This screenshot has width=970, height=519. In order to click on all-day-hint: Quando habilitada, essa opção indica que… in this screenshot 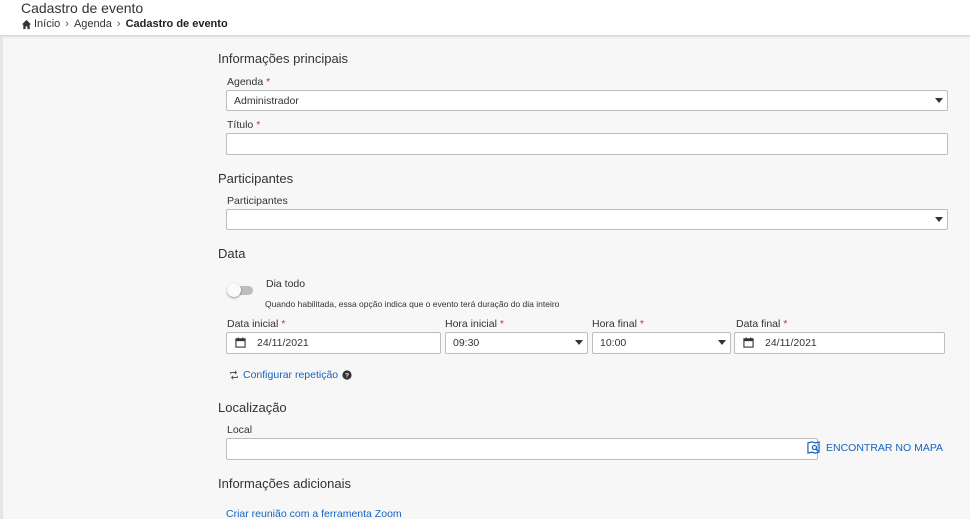, I will do `click(412, 304)`.